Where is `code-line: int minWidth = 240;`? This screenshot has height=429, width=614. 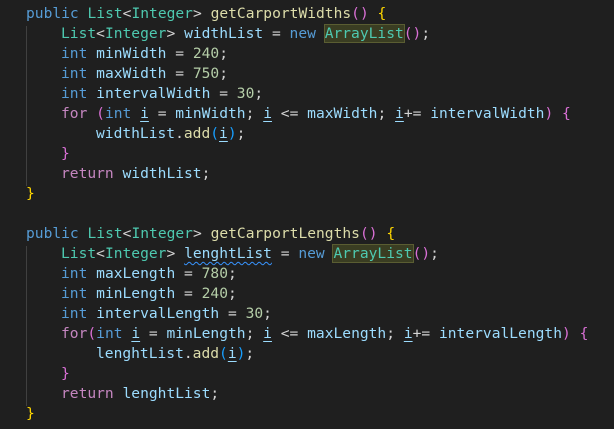
code-line: int minWidth = 240; is located at coordinates (144, 54).